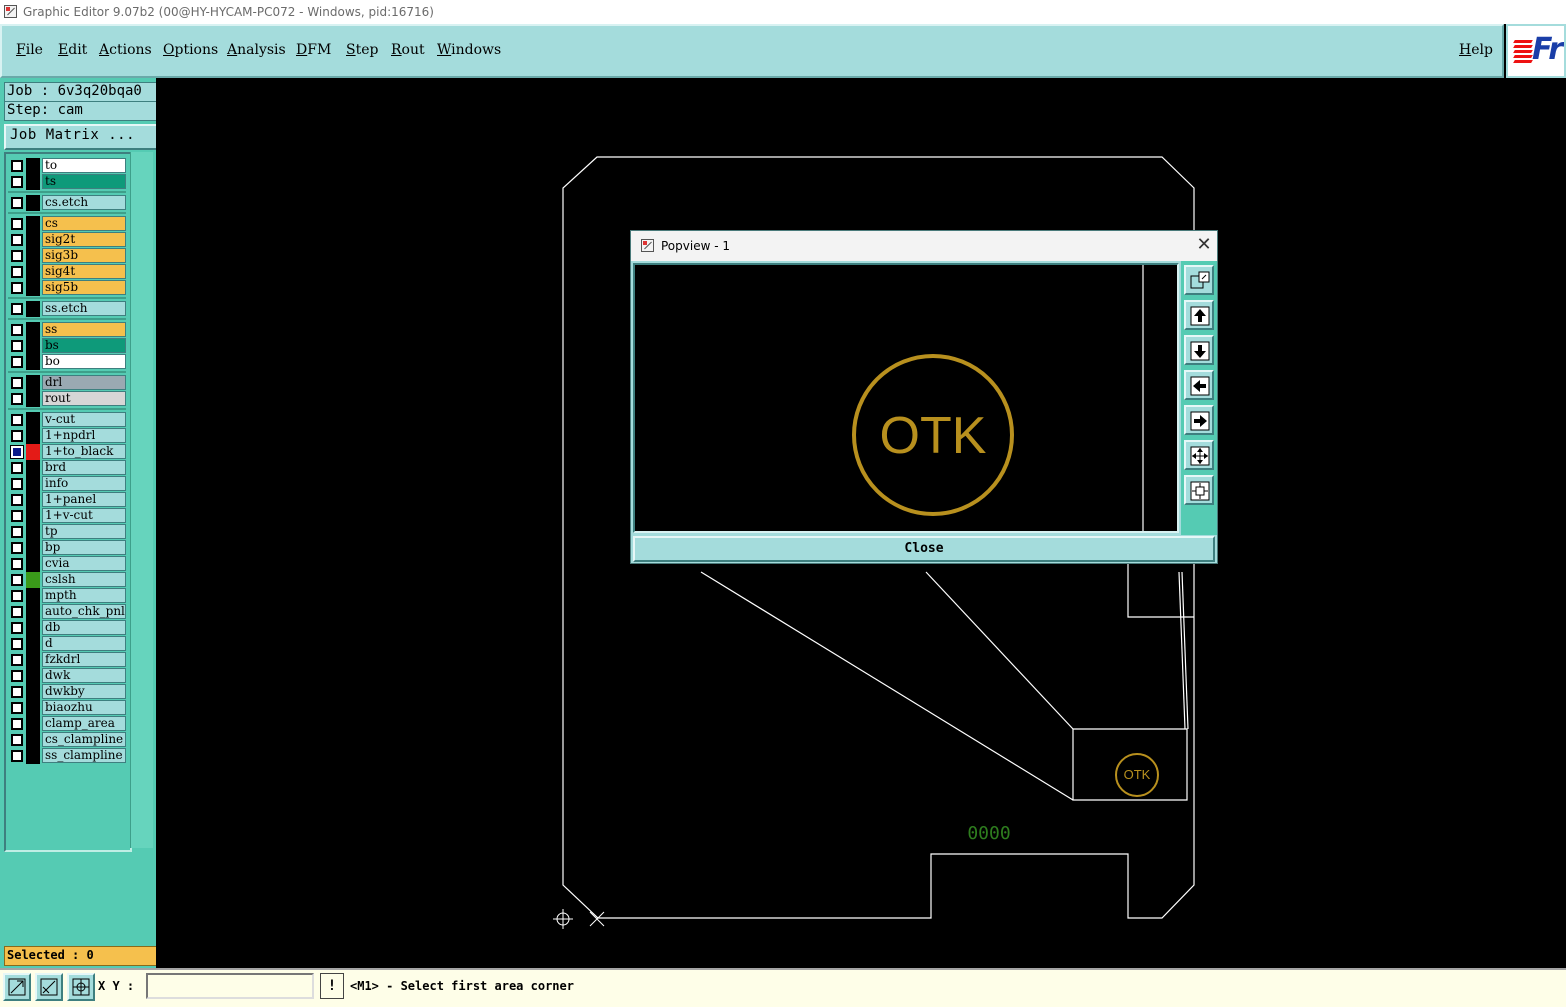 Image resolution: width=1566 pixels, height=1007 pixels. Describe the element at coordinates (84, 181) in the screenshot. I see `layer-name: ts` at that location.